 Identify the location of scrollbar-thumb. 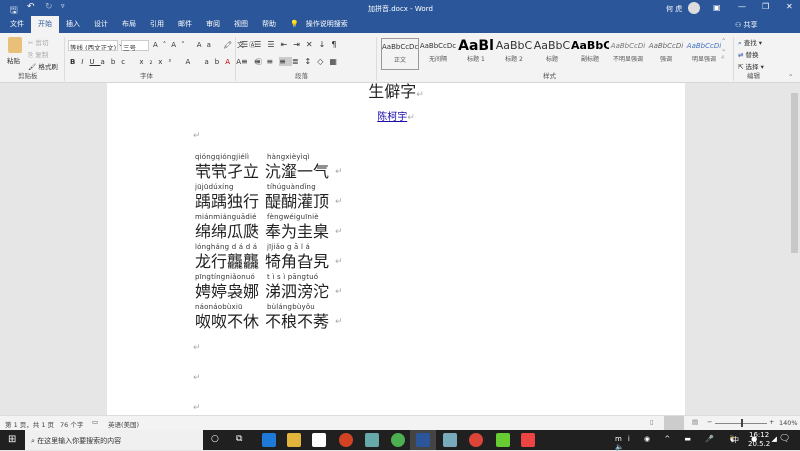
(794, 173).